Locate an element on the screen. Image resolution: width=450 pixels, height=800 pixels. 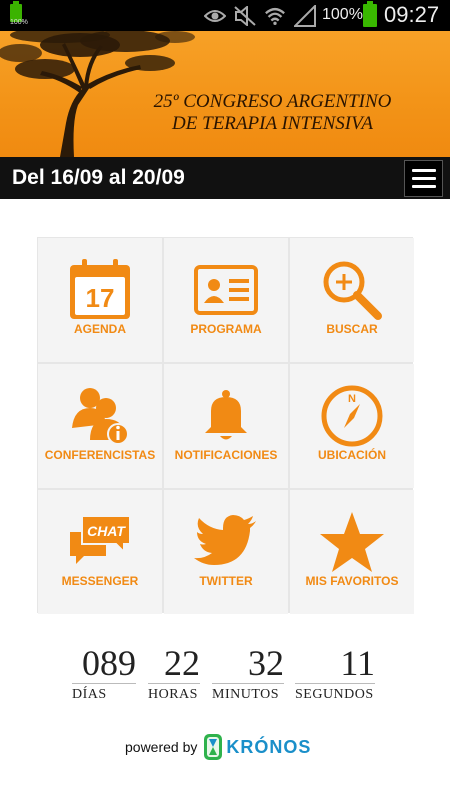
tile-label-messenger: MESSENGER is located at coordinates (100, 581).